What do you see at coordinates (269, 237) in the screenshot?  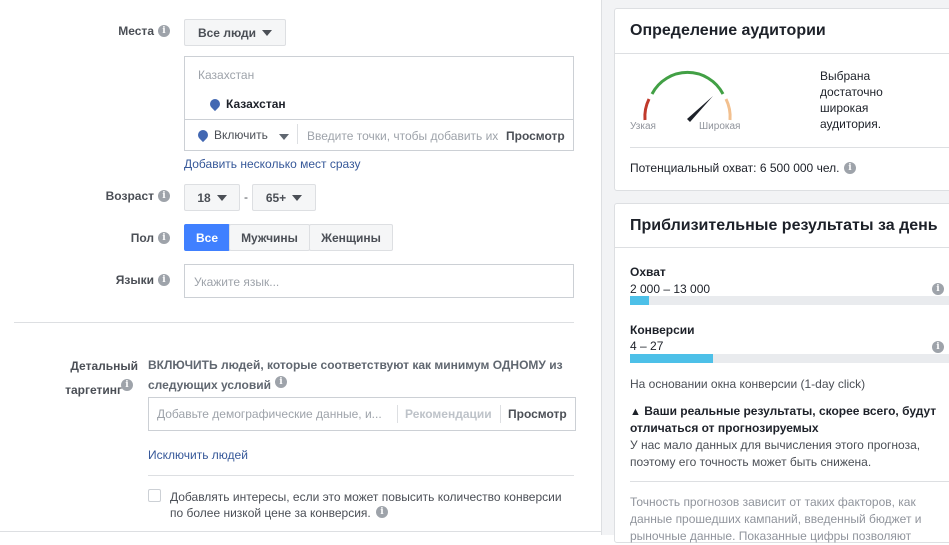 I see `gender-men-button: Мужчины` at bounding box center [269, 237].